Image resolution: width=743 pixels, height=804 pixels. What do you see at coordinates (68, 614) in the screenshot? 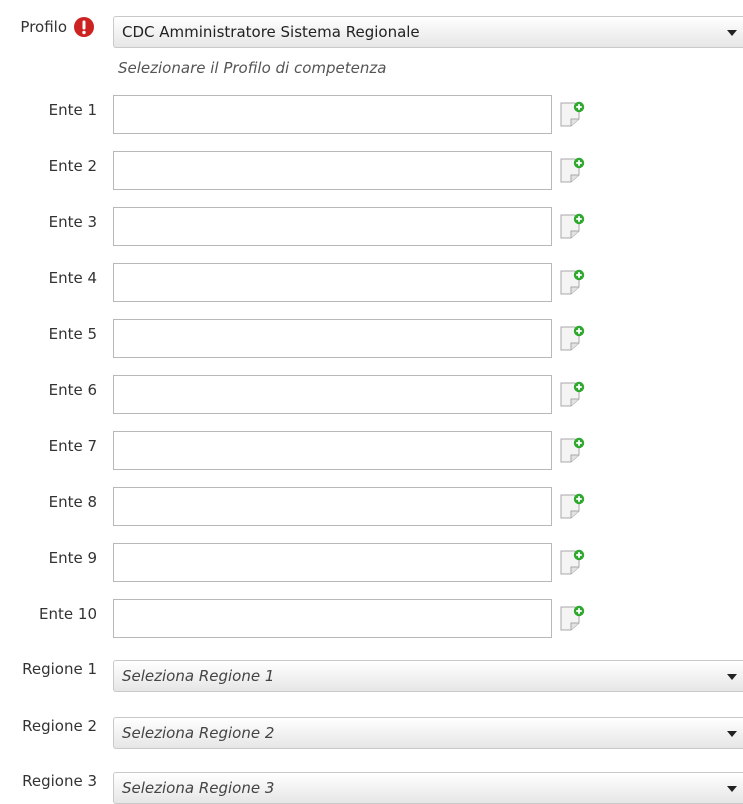
I see `ente-label: Ente 10` at bounding box center [68, 614].